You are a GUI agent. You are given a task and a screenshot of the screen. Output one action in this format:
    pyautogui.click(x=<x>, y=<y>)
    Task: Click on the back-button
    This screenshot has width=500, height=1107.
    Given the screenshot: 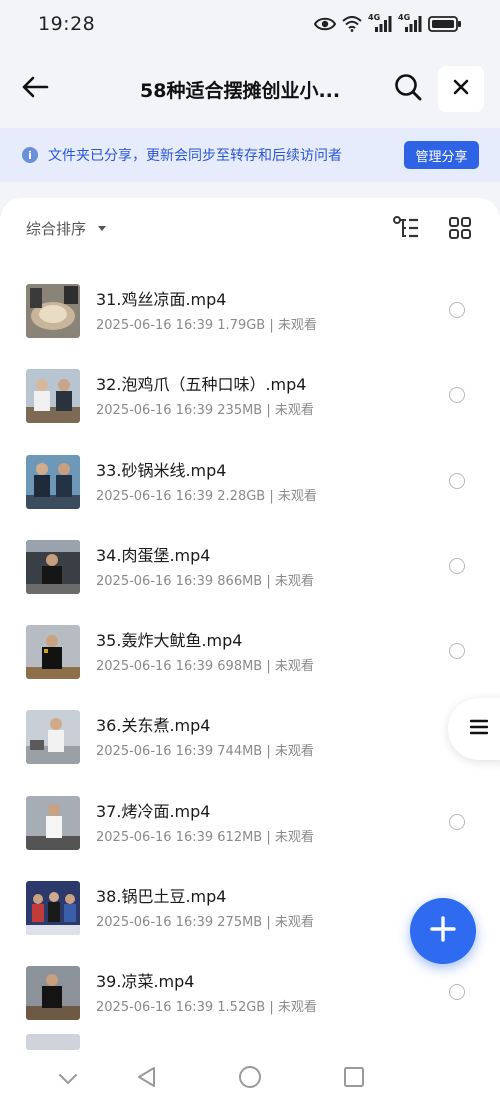 What is the action you would take?
    pyautogui.click(x=35, y=89)
    